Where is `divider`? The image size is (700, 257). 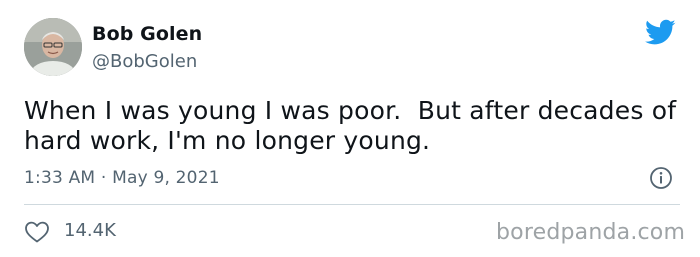
divider is located at coordinates (352, 204).